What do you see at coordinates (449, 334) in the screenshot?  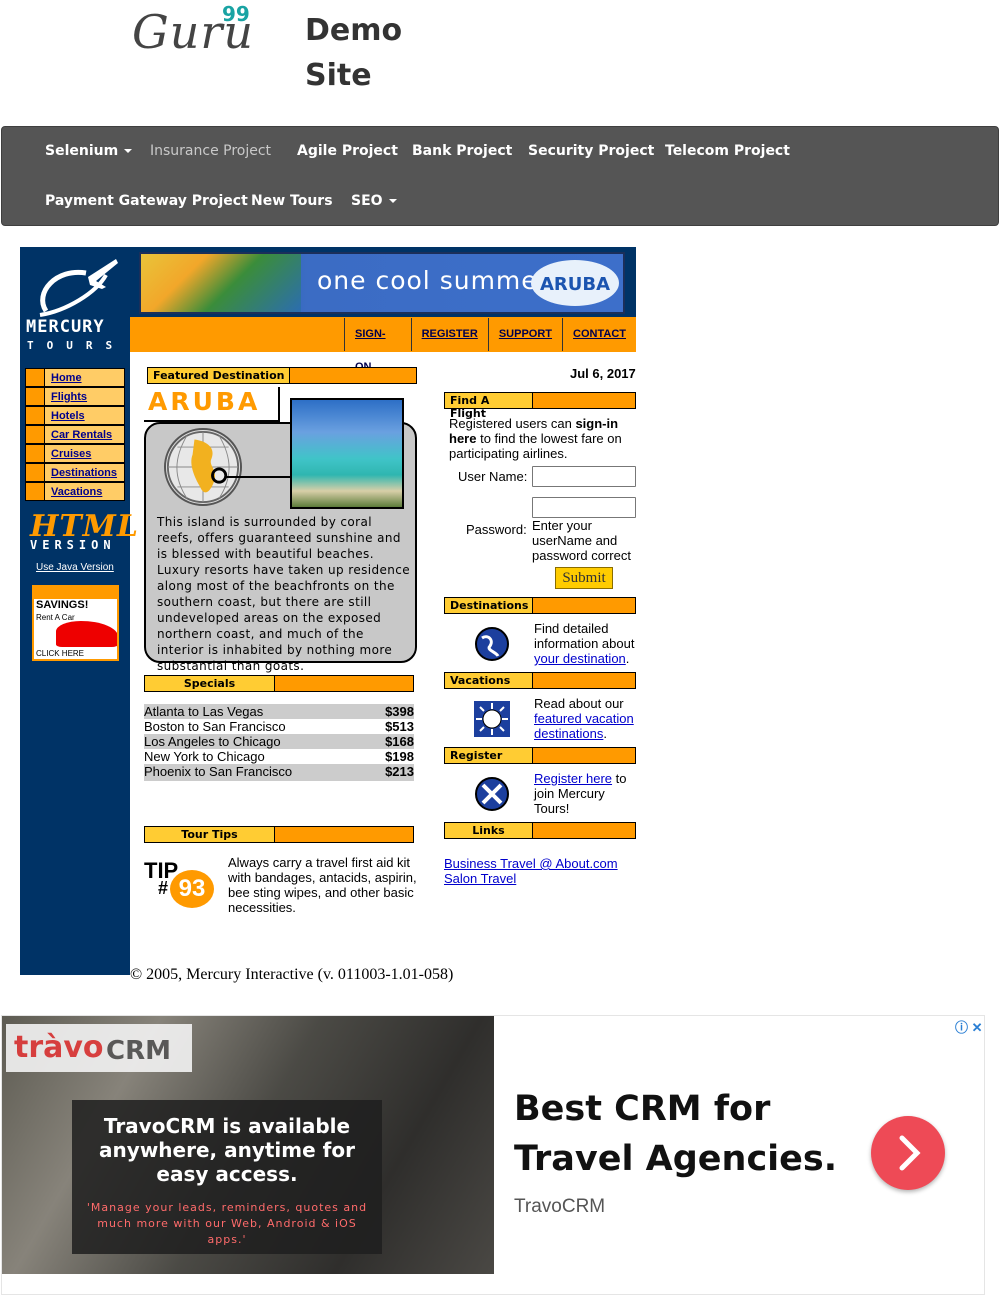 I see `register-link: REGISTER` at bounding box center [449, 334].